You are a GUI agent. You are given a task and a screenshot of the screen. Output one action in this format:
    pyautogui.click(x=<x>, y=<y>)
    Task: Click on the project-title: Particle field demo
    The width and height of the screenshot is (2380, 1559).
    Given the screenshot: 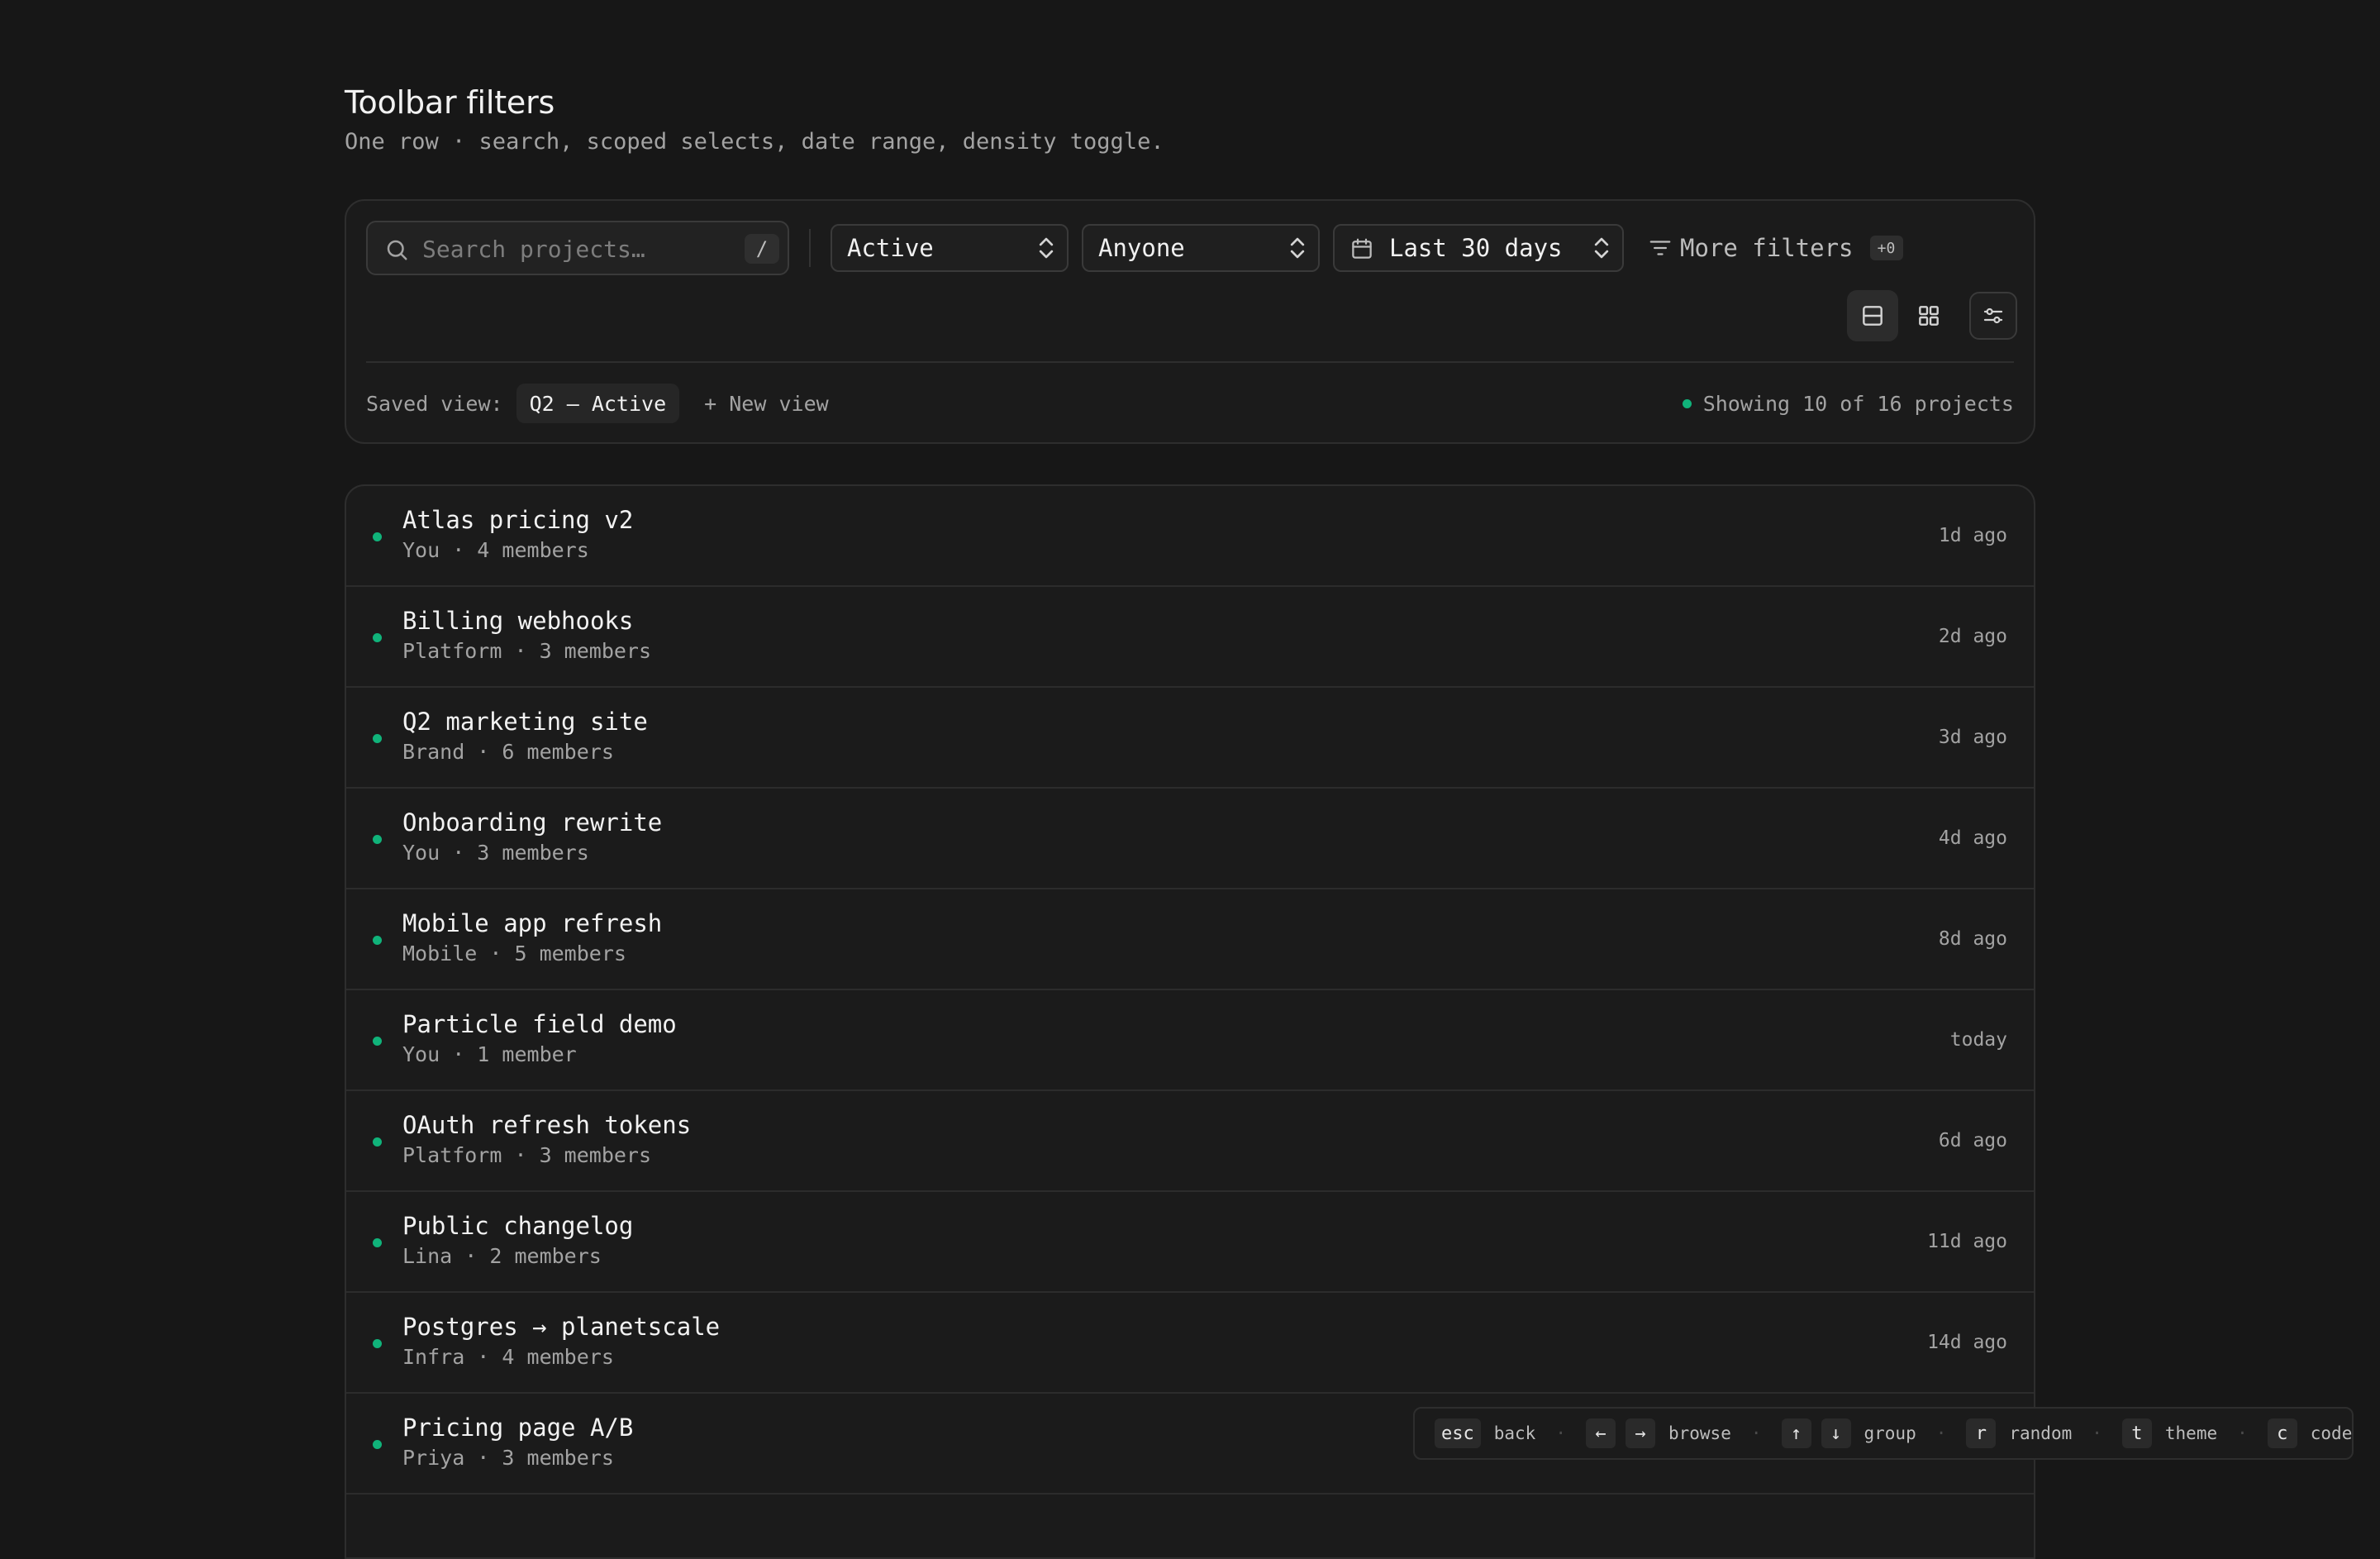 What is the action you would take?
    pyautogui.click(x=539, y=1024)
    